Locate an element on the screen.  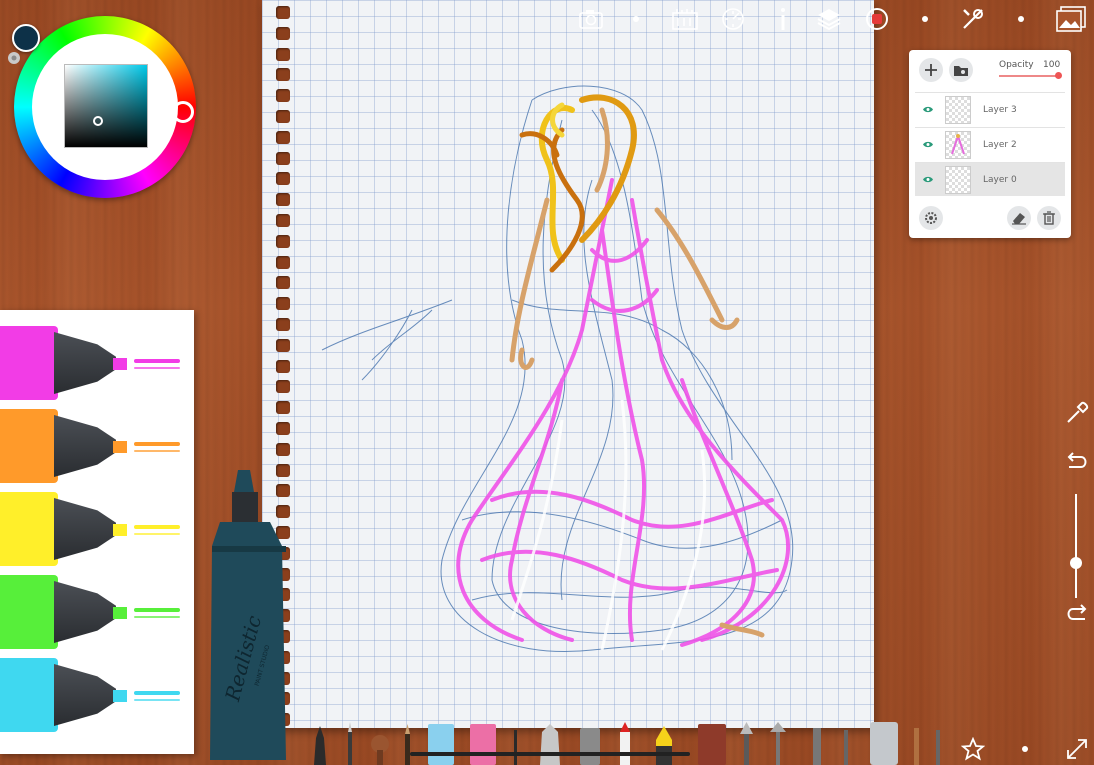
star-icon is located at coordinates (973, 749).